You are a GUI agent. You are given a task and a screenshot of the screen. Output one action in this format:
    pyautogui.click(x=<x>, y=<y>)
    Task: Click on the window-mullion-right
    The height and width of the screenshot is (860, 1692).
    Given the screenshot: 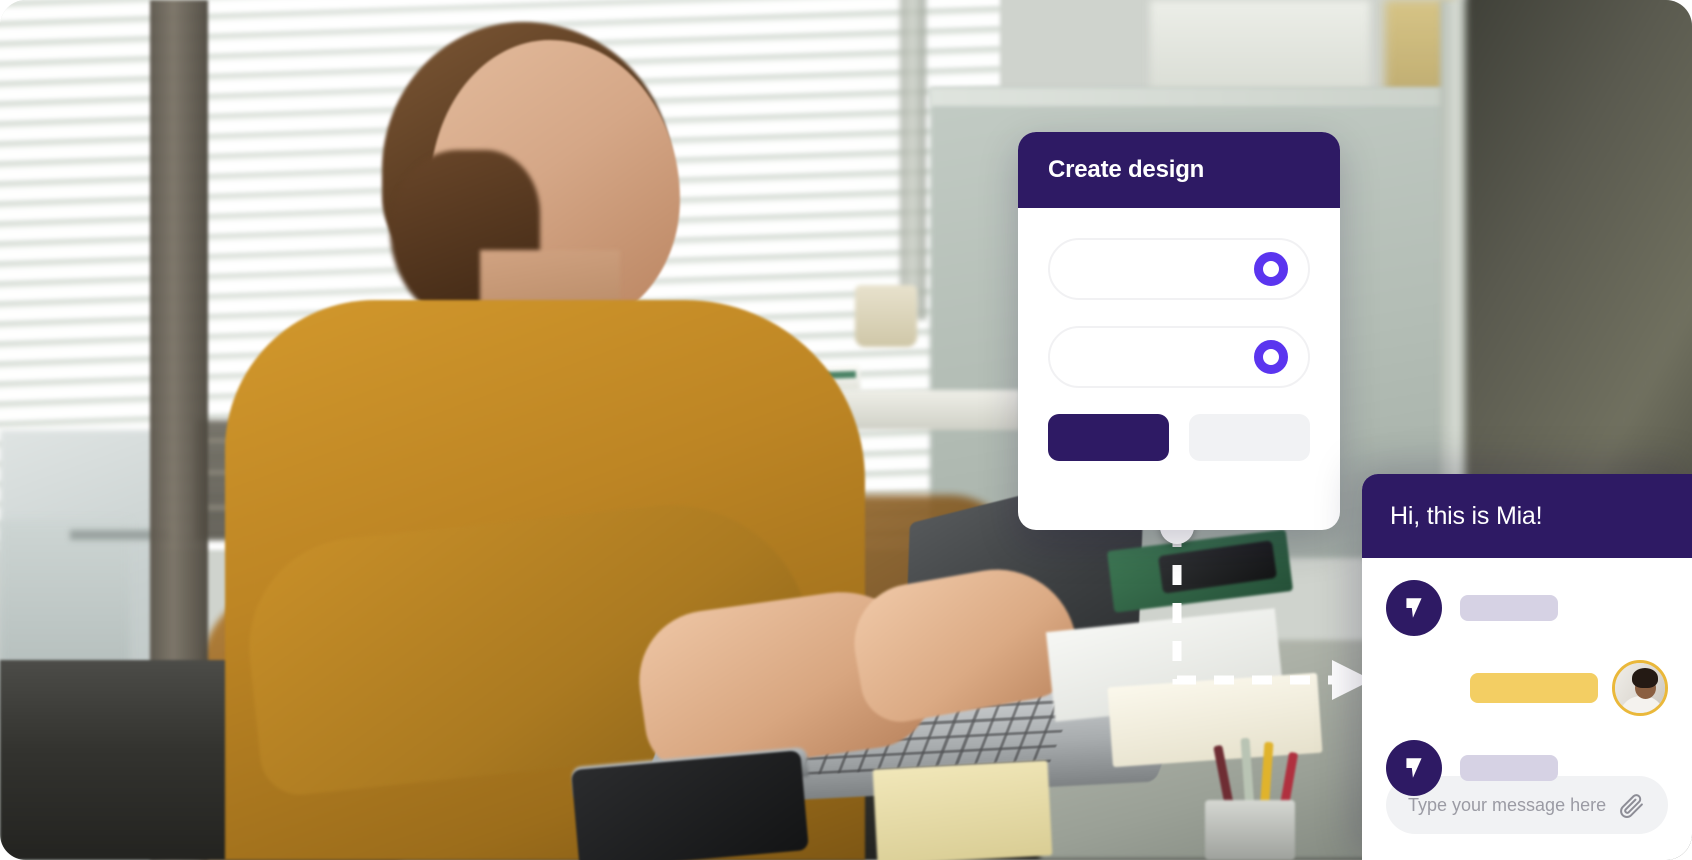 What is the action you would take?
    pyautogui.click(x=913, y=160)
    